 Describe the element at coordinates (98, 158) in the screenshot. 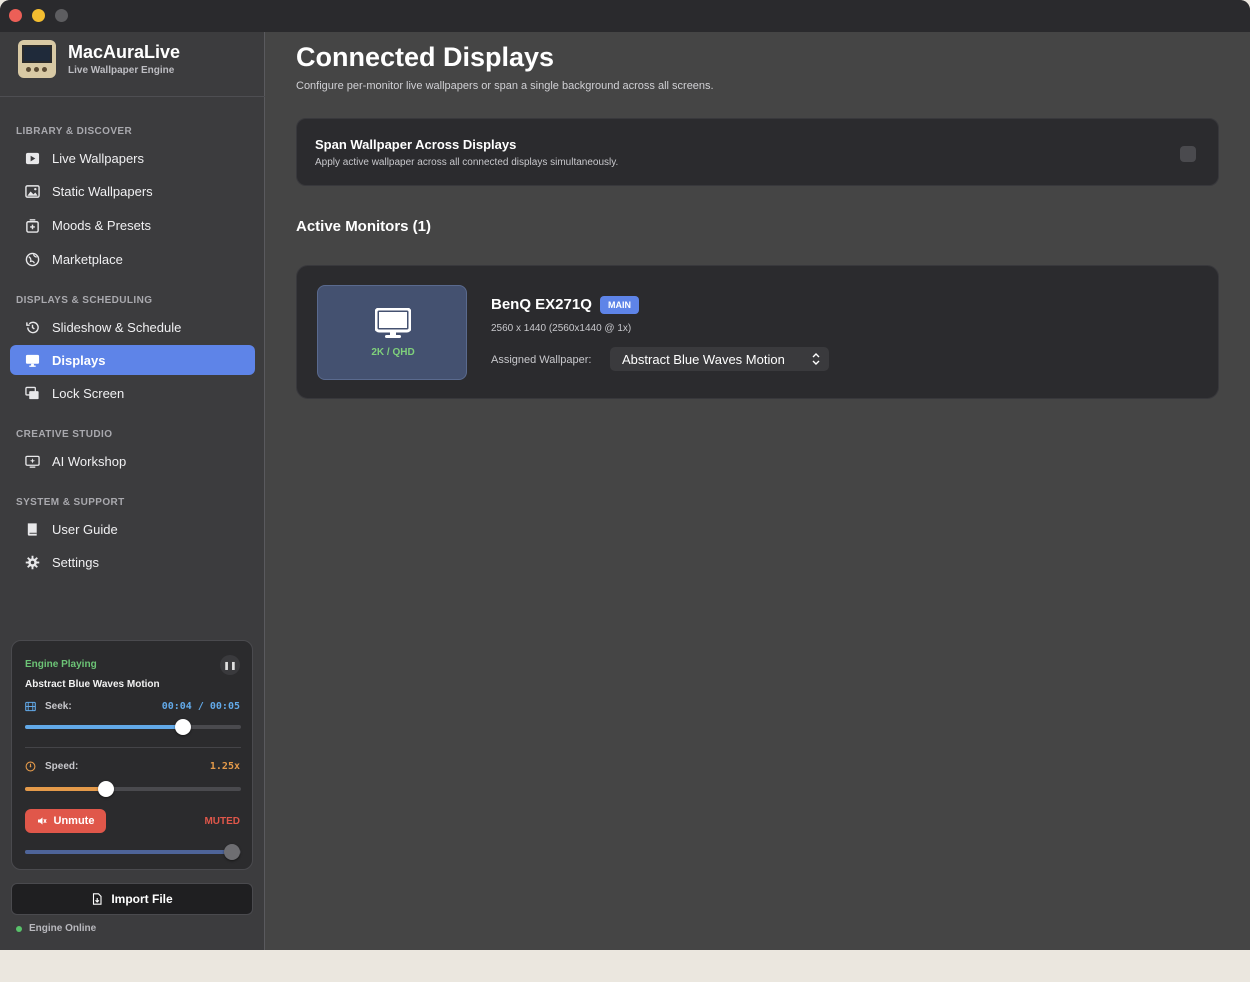

I see `sidebar-item-label: Live Wallpapers` at that location.